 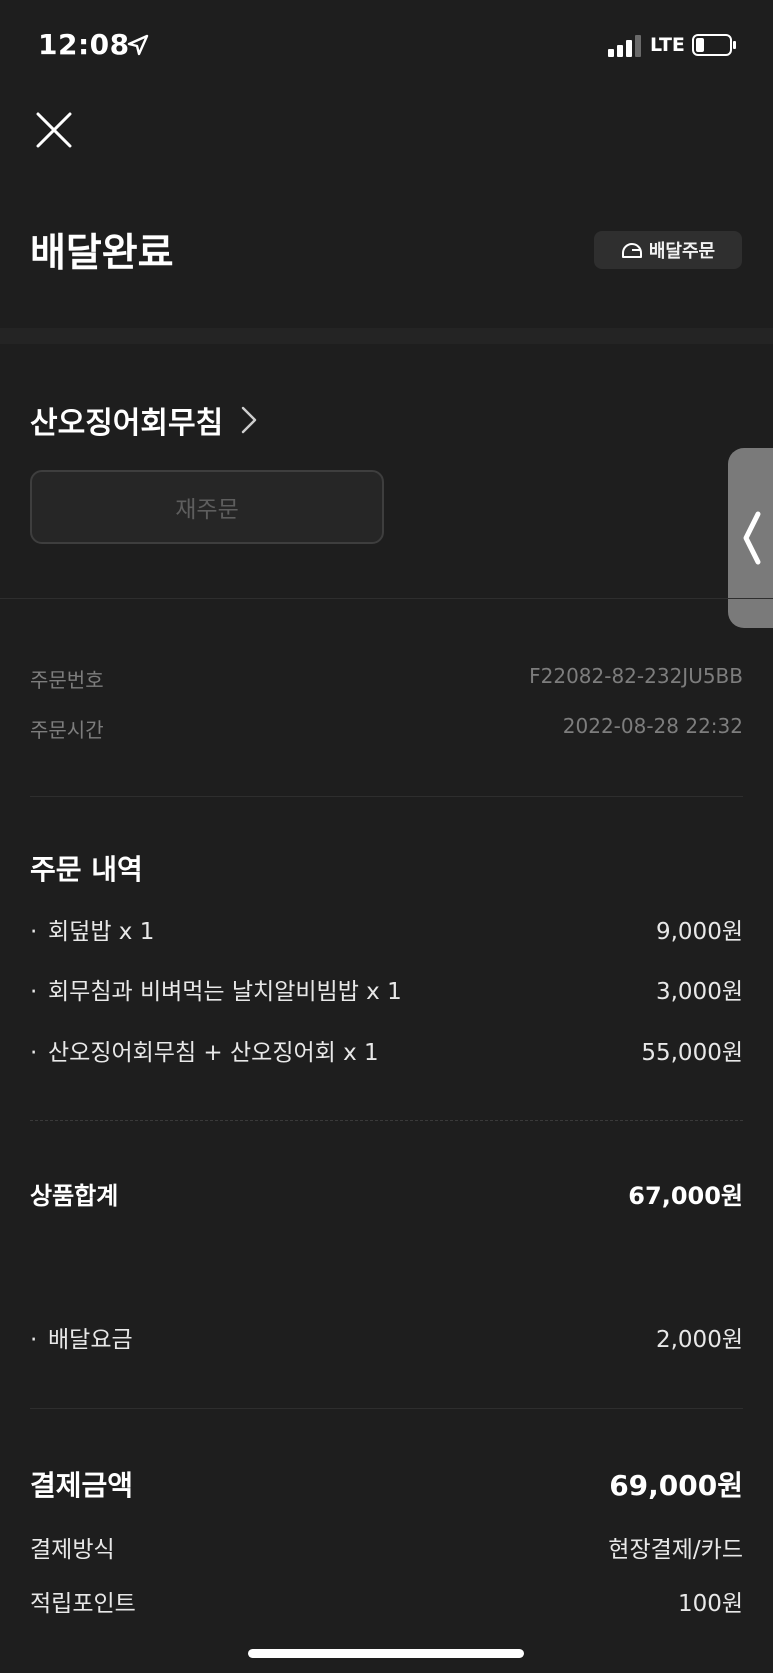 I want to click on item-price: 9,000원, so click(x=699, y=932).